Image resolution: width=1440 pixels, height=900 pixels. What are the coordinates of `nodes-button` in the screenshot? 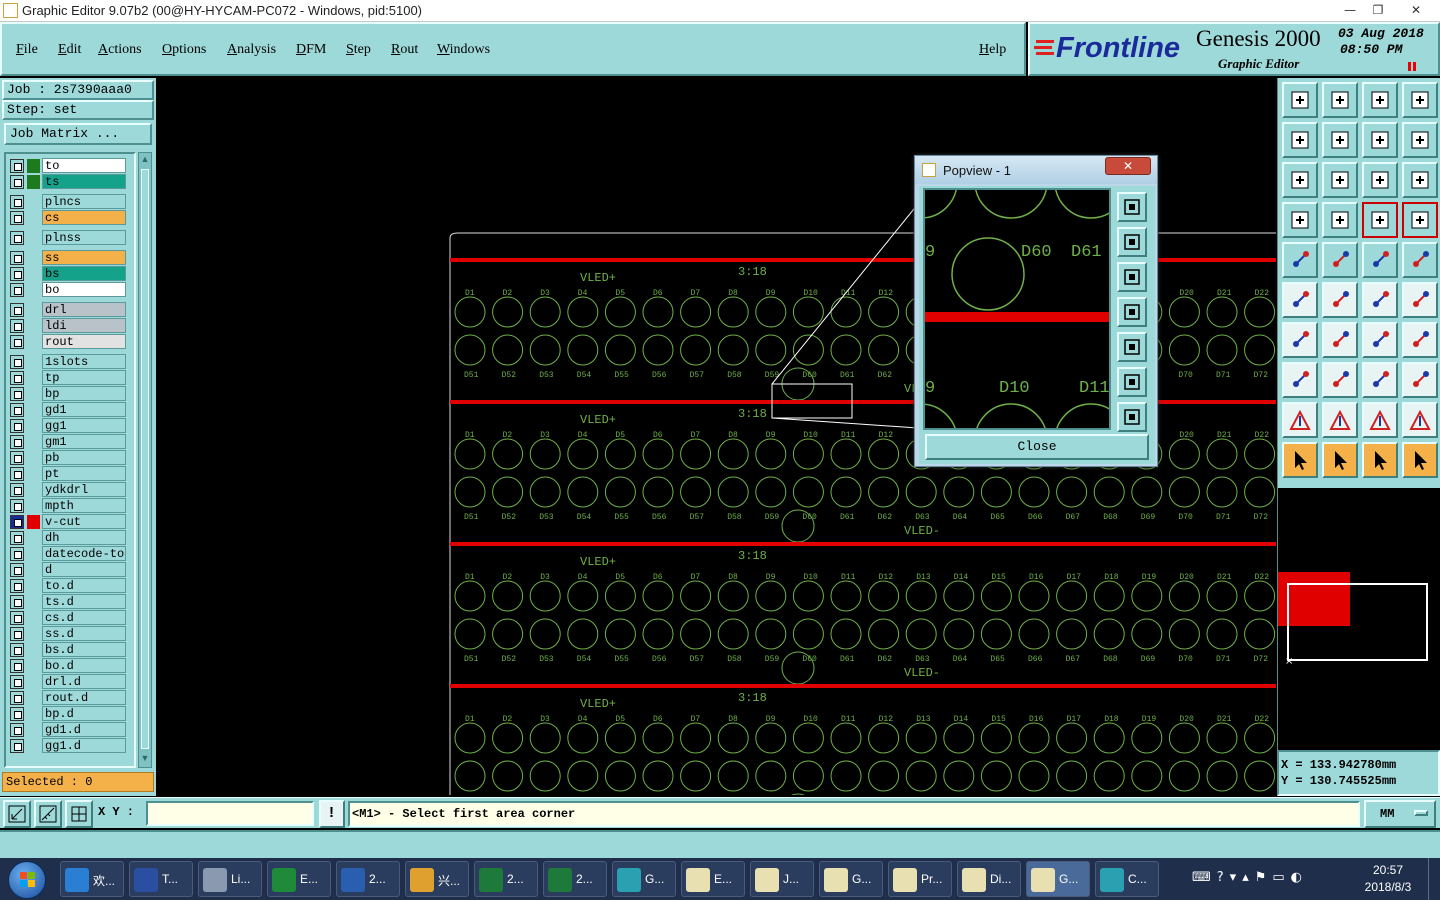 It's located at (1300, 300).